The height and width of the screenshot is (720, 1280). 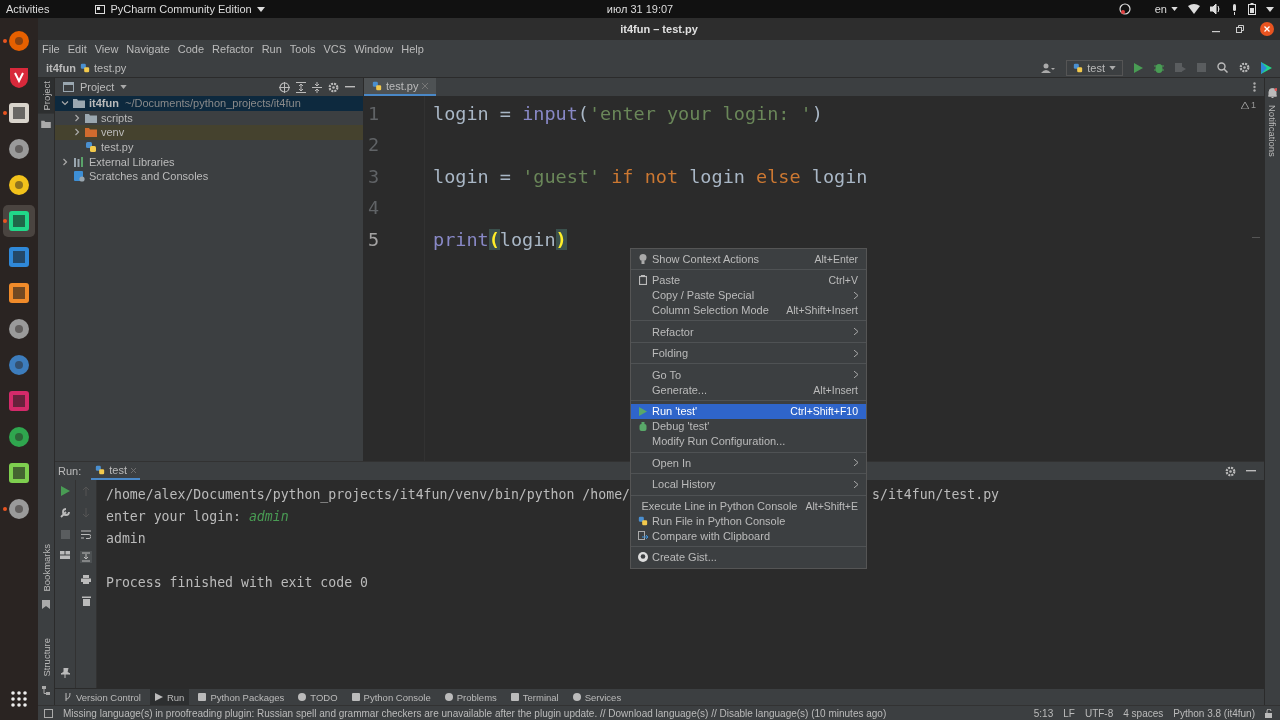 What do you see at coordinates (748, 506) in the screenshot?
I see `menu-item: Execute Line in Python Console Alt+Shift+E` at bounding box center [748, 506].